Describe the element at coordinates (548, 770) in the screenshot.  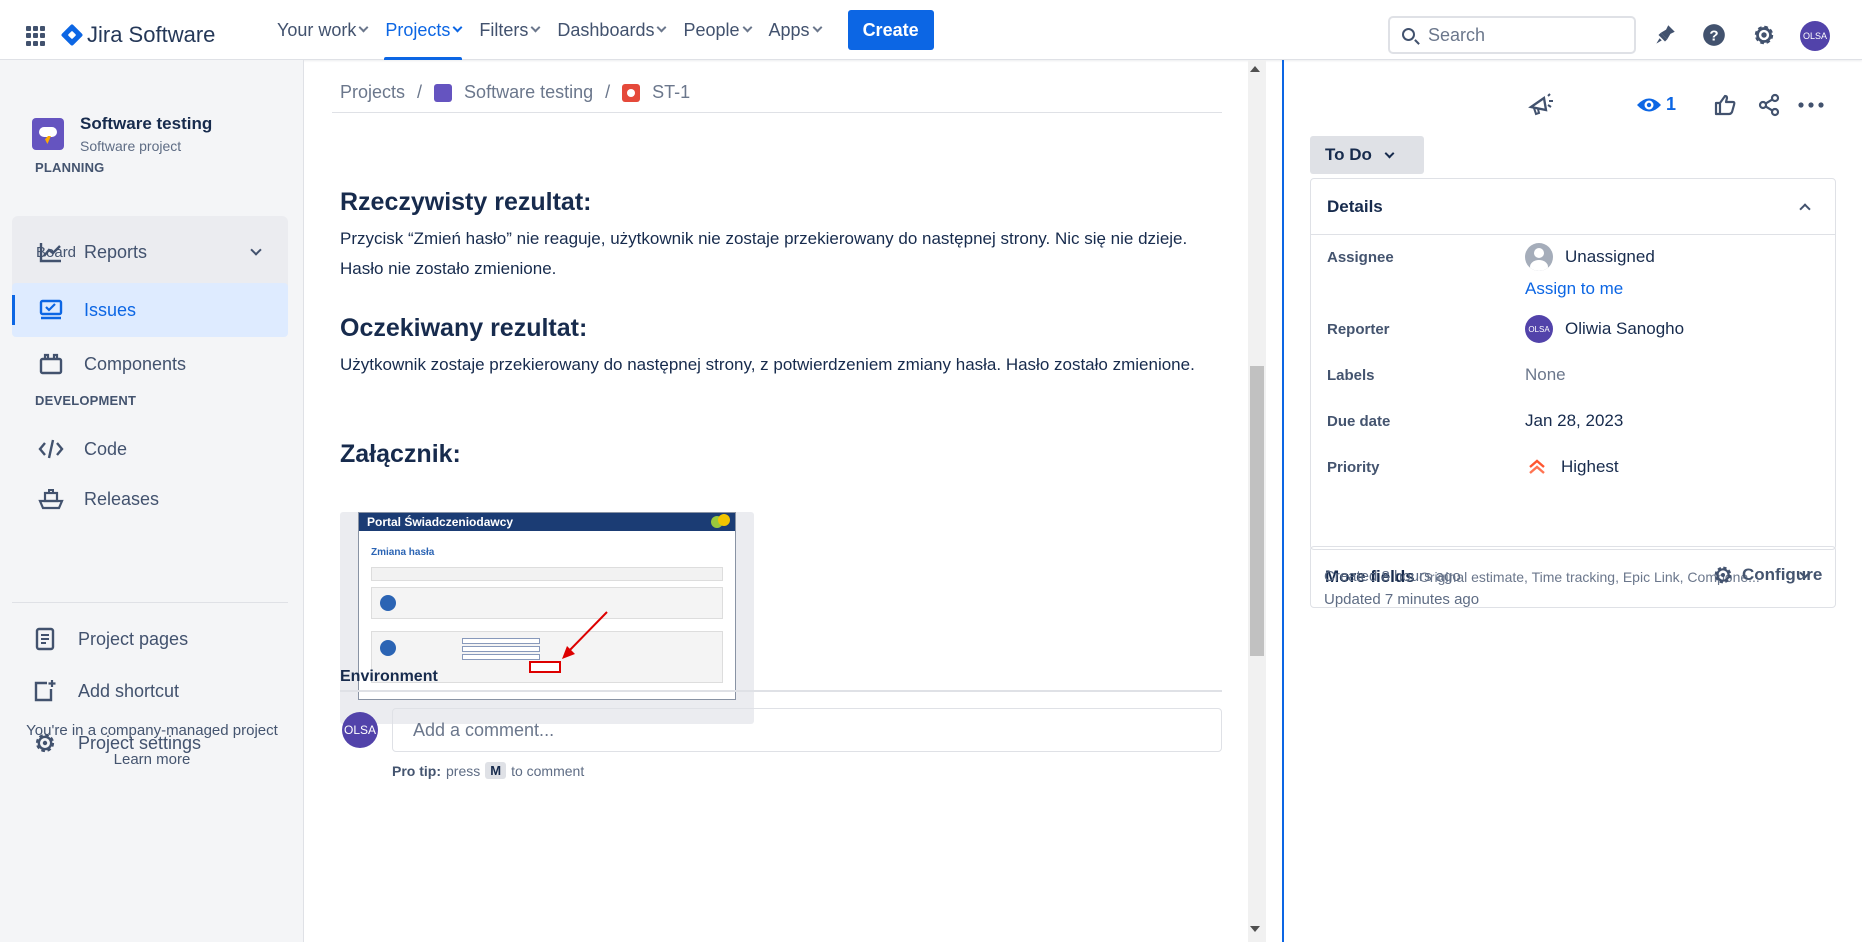
I see `pro-tip-rest: to comment` at that location.